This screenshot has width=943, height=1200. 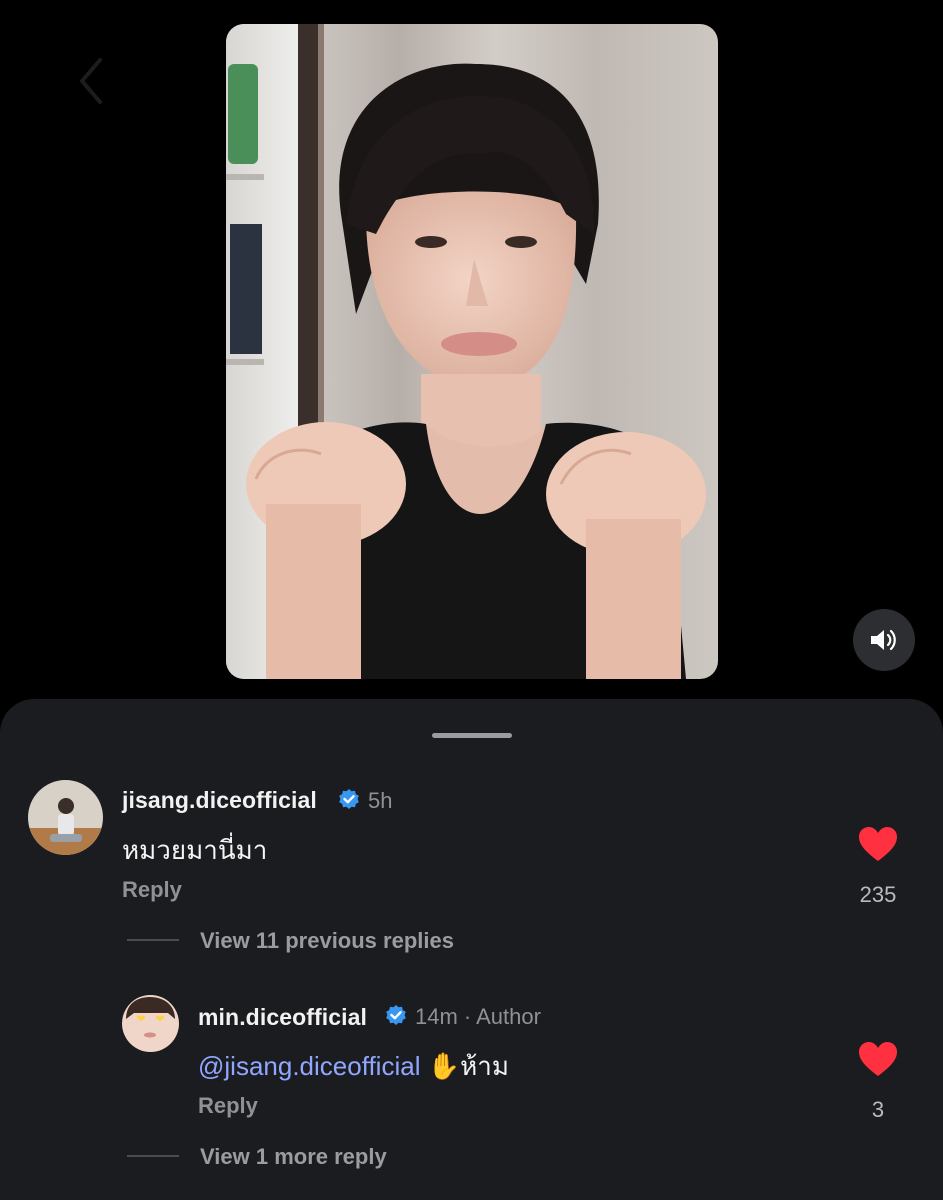 I want to click on reply-body: ห้าม, so click(x=484, y=1066).